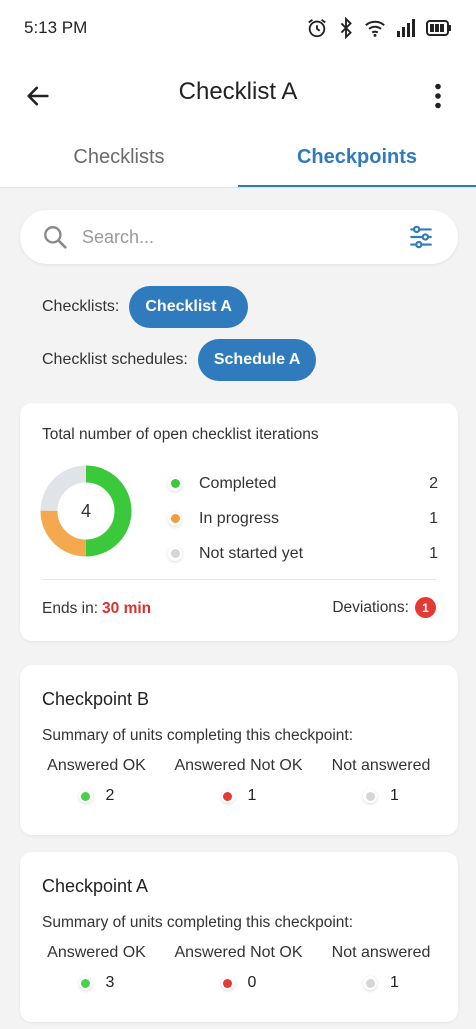 The width and height of the screenshot is (476, 1029). I want to click on in-progress-dot-icon, so click(175, 518).